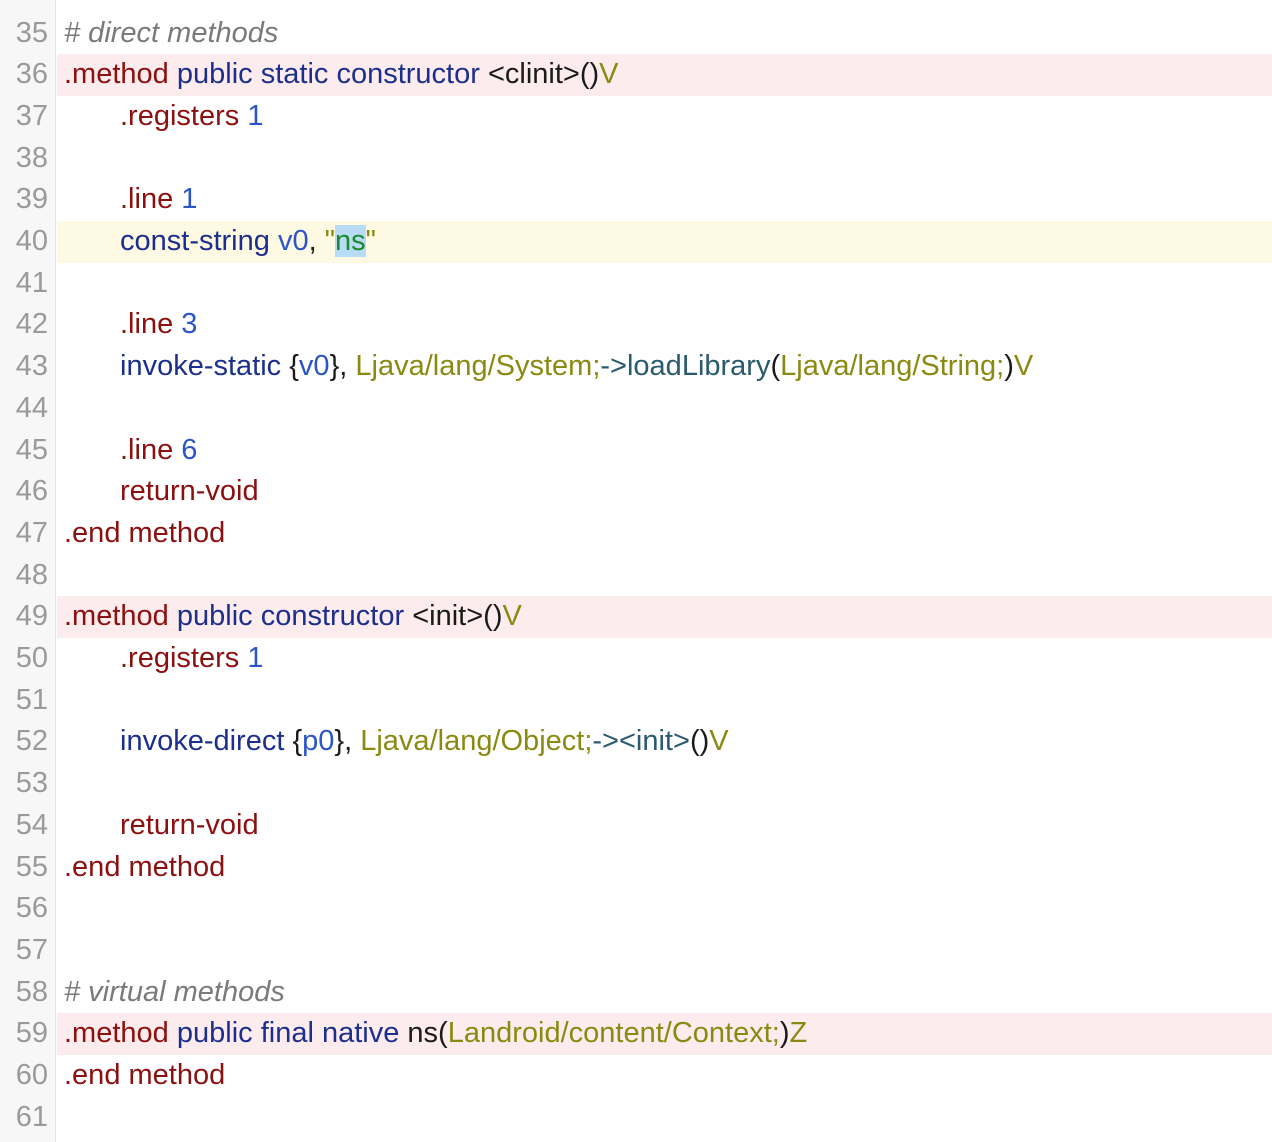 The width and height of the screenshot is (1272, 1142). I want to click on line-number: 56, so click(31, 908).